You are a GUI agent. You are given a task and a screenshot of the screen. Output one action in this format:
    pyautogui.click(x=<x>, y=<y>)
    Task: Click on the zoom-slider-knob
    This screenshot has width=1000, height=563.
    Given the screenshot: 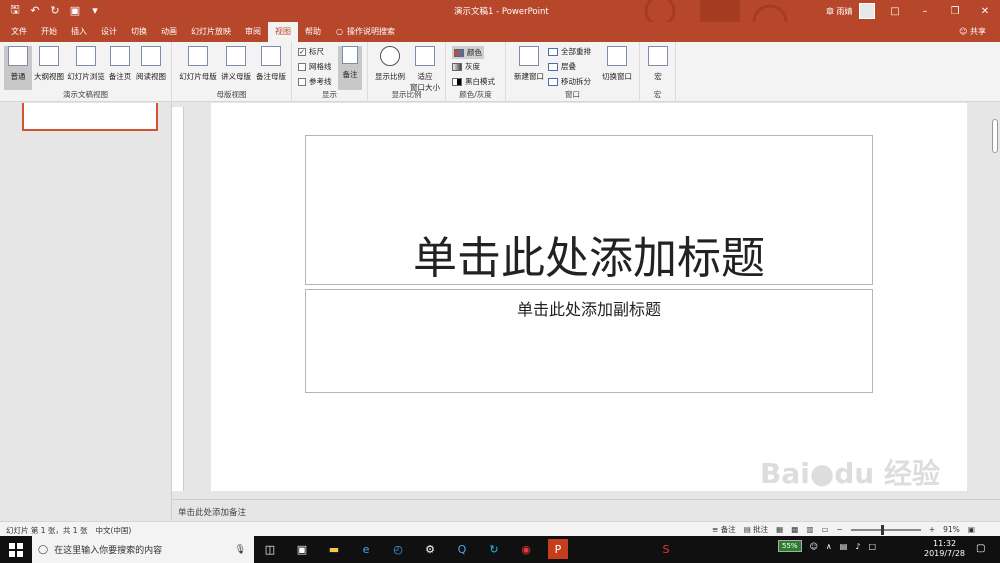 What is the action you would take?
    pyautogui.click(x=882, y=529)
    